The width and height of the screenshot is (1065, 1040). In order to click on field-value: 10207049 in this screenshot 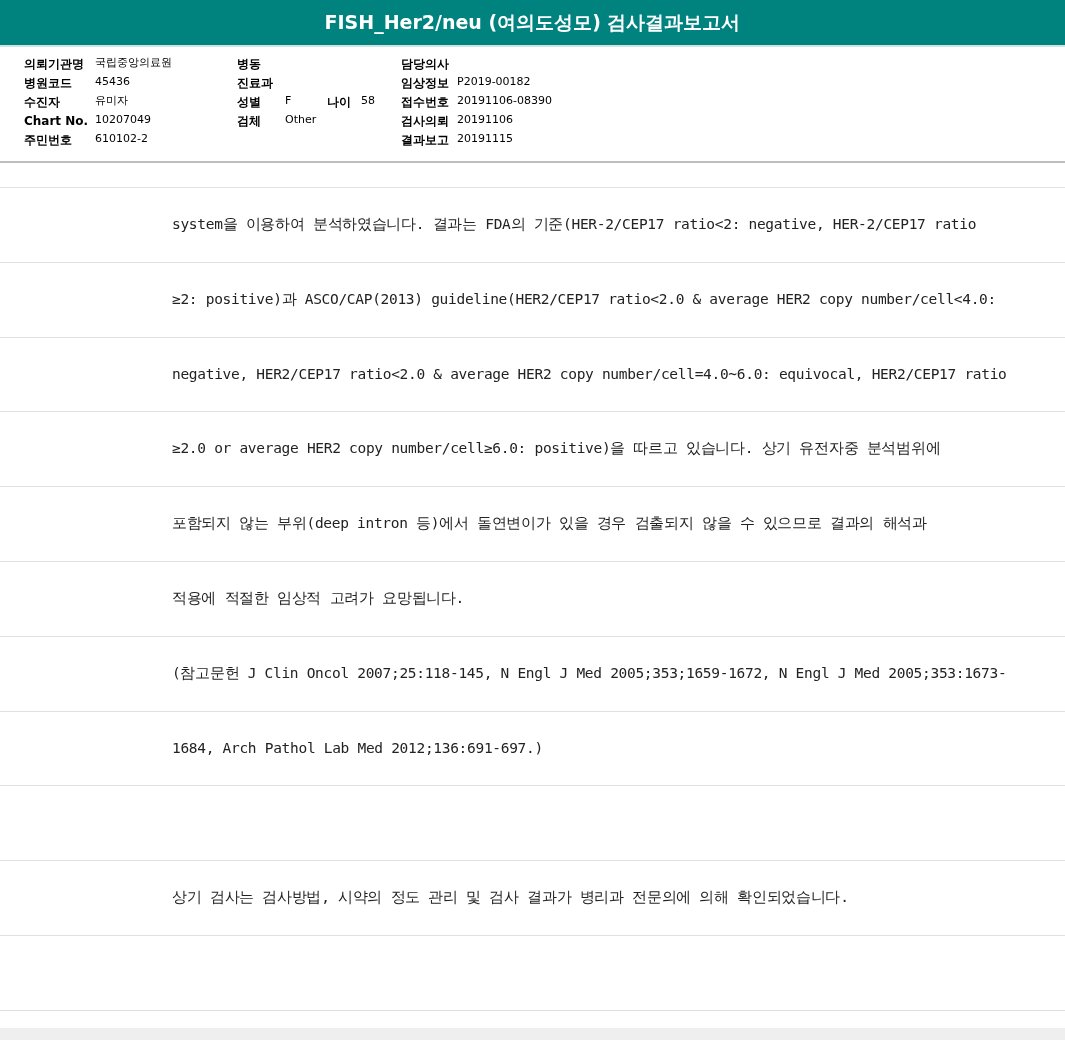, I will do `click(123, 120)`.